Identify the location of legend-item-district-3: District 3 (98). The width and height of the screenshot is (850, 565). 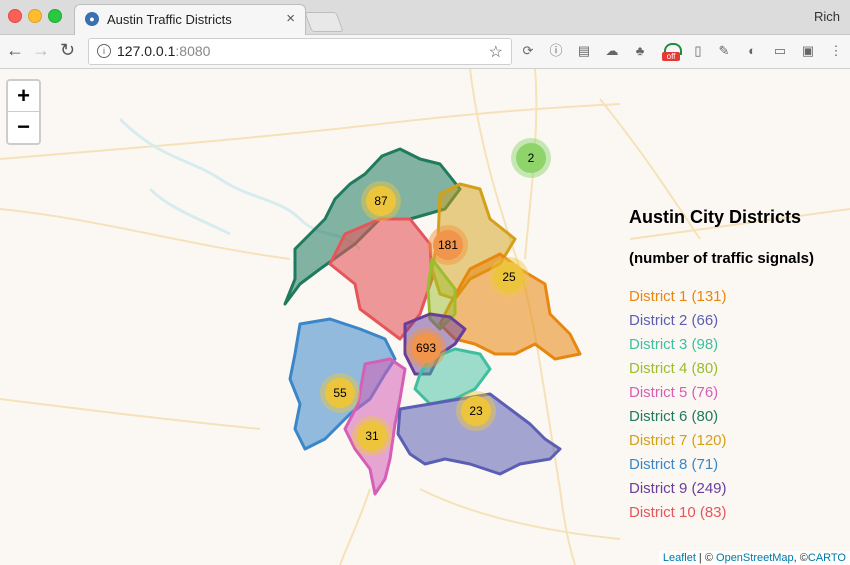
(674, 344).